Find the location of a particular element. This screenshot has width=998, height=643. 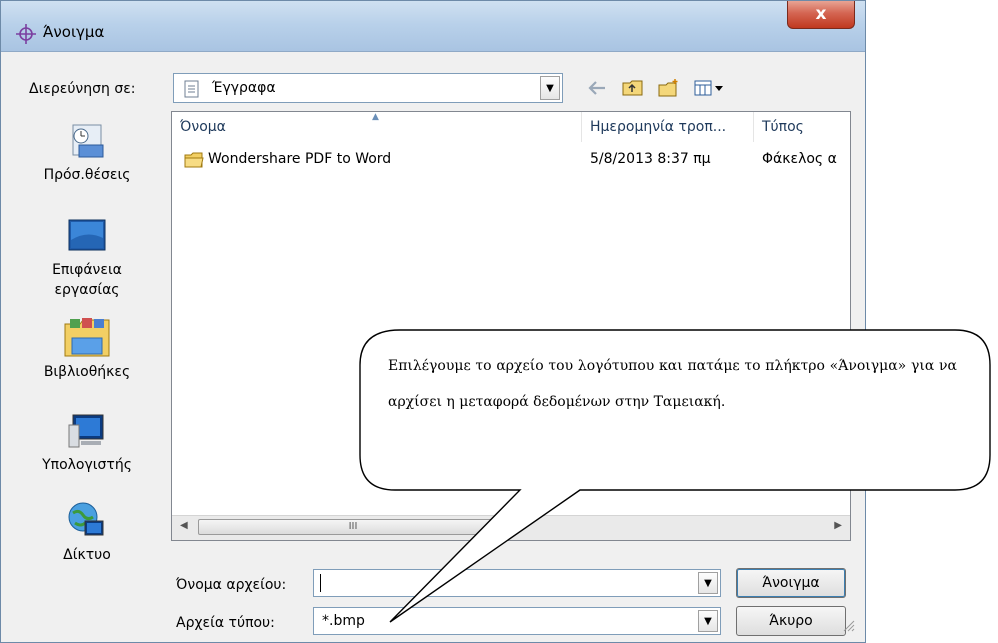

filetype-label: Αρχεία τύπου: is located at coordinates (225, 623).